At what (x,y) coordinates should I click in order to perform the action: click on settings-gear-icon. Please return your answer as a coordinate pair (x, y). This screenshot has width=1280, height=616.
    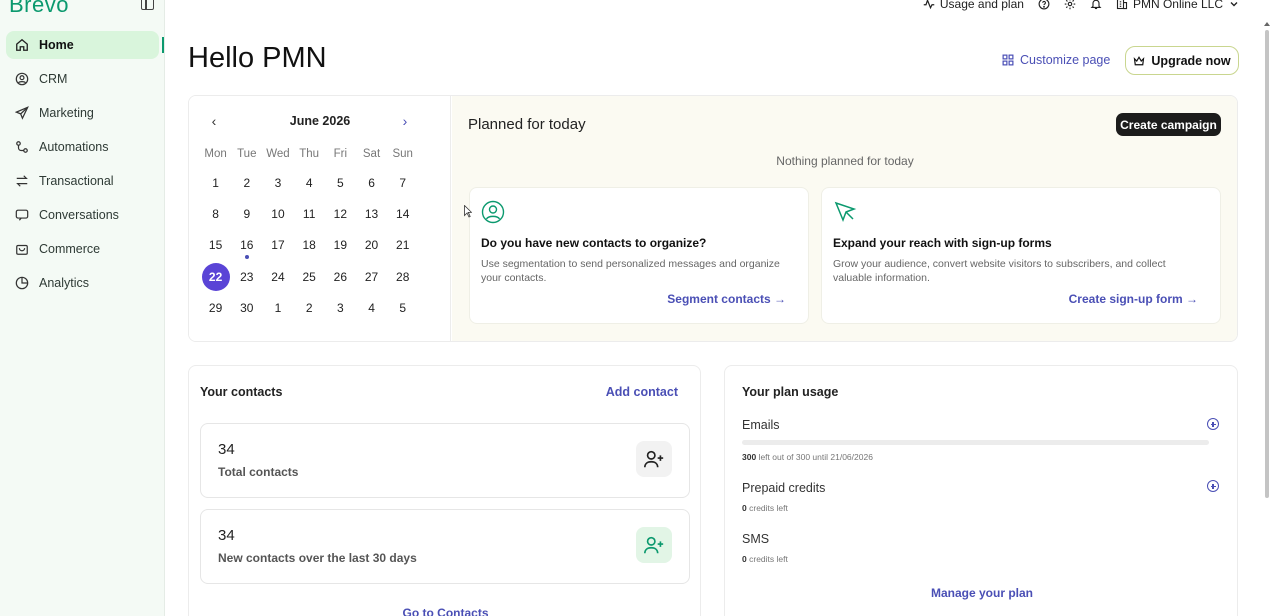
    Looking at the image, I should click on (1070, 5).